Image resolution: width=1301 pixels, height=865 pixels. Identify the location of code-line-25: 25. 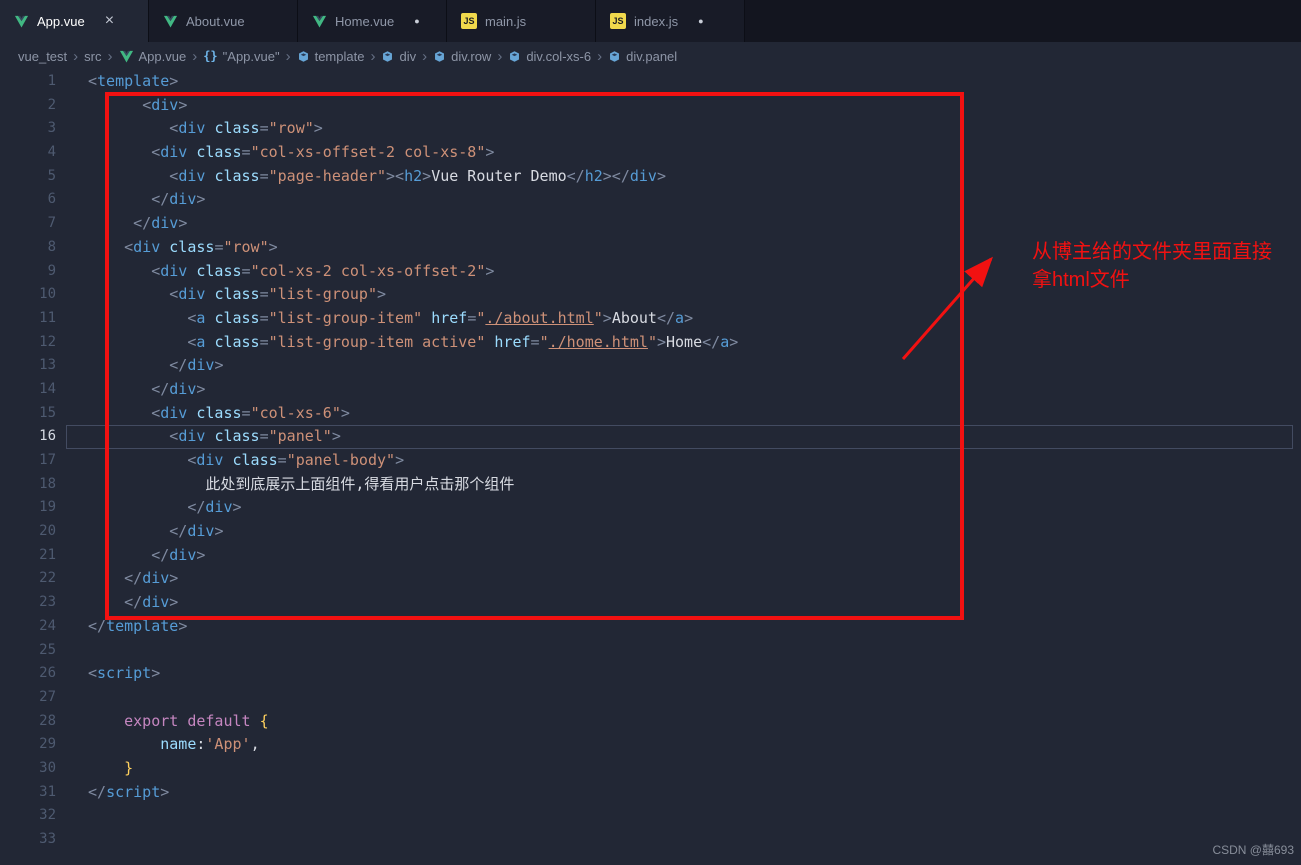
(650, 651).